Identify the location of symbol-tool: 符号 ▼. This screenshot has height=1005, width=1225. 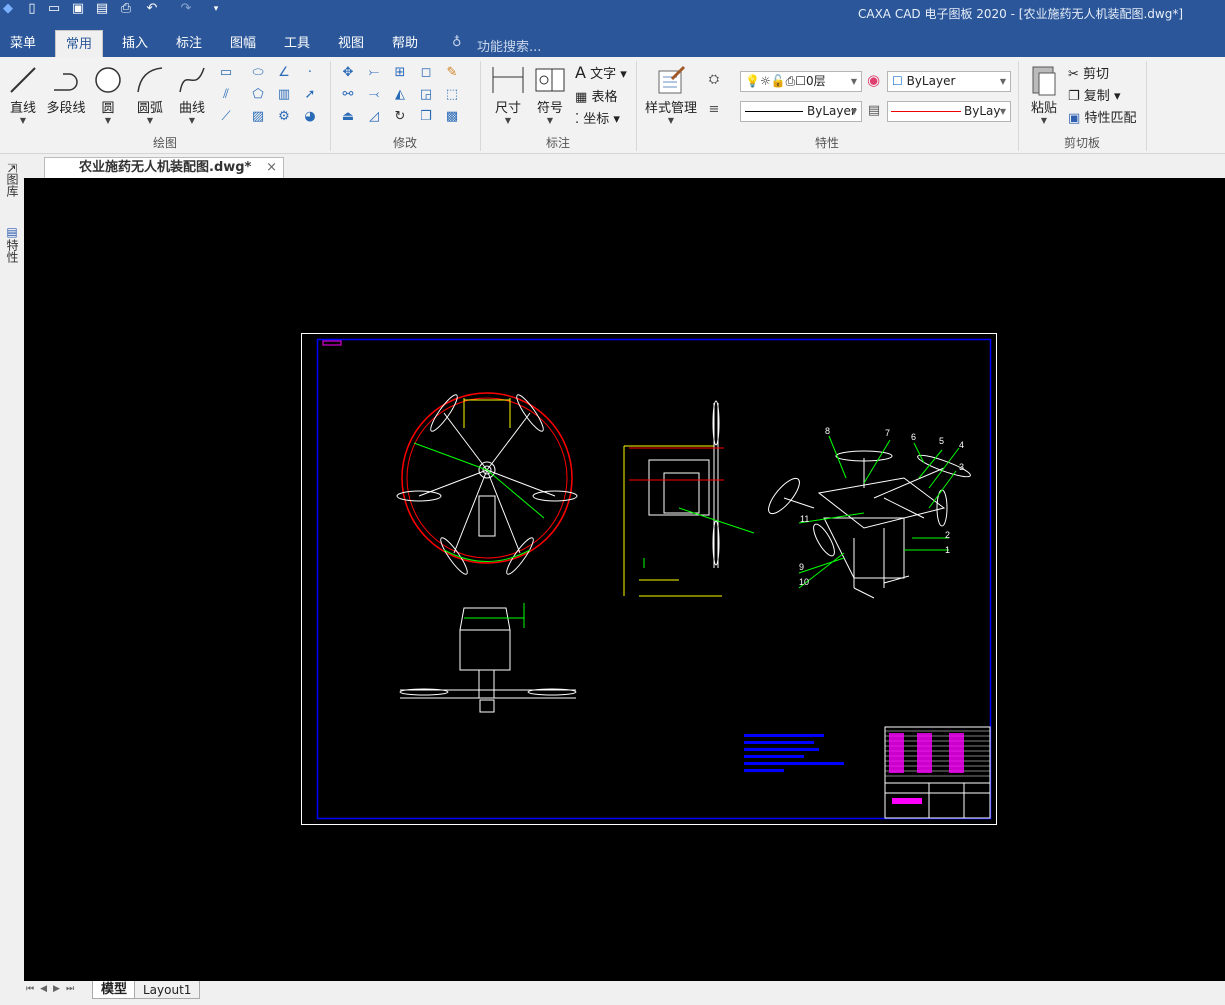
(550, 94).